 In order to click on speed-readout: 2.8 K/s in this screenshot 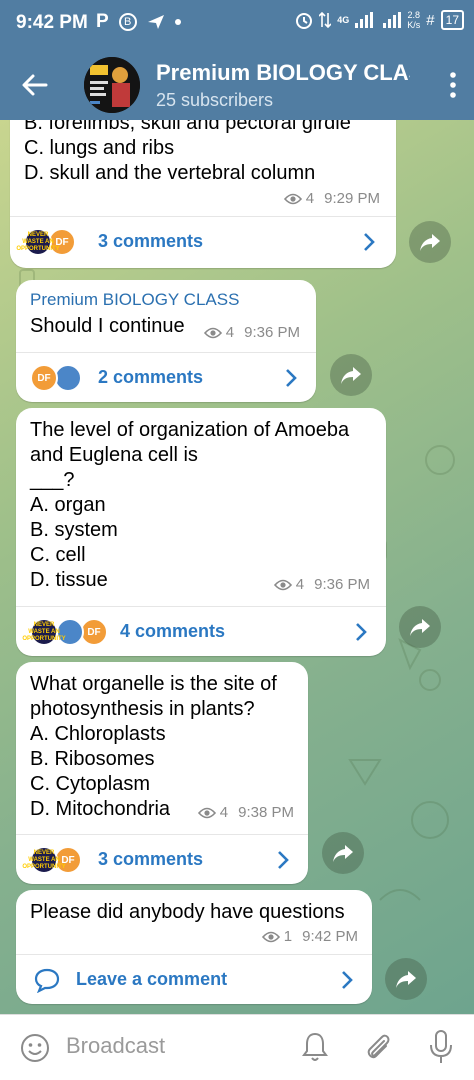, I will do `click(414, 20)`.